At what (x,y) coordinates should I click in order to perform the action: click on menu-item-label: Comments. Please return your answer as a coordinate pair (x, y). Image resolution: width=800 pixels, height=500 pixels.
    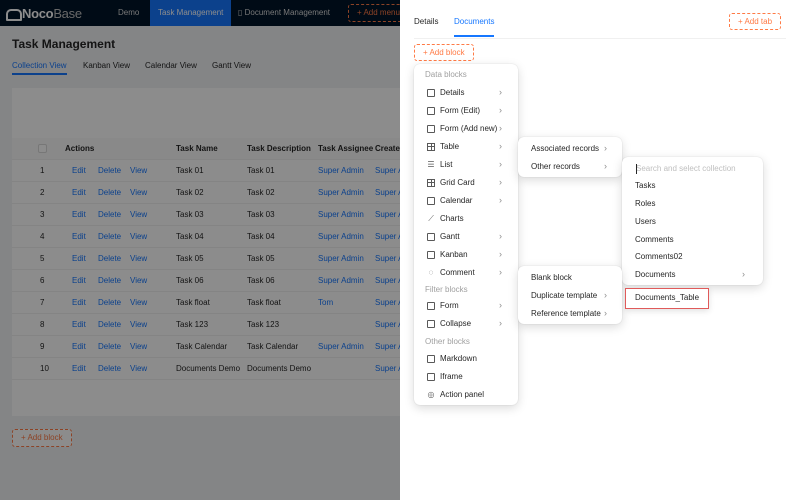
    Looking at the image, I should click on (654, 239).